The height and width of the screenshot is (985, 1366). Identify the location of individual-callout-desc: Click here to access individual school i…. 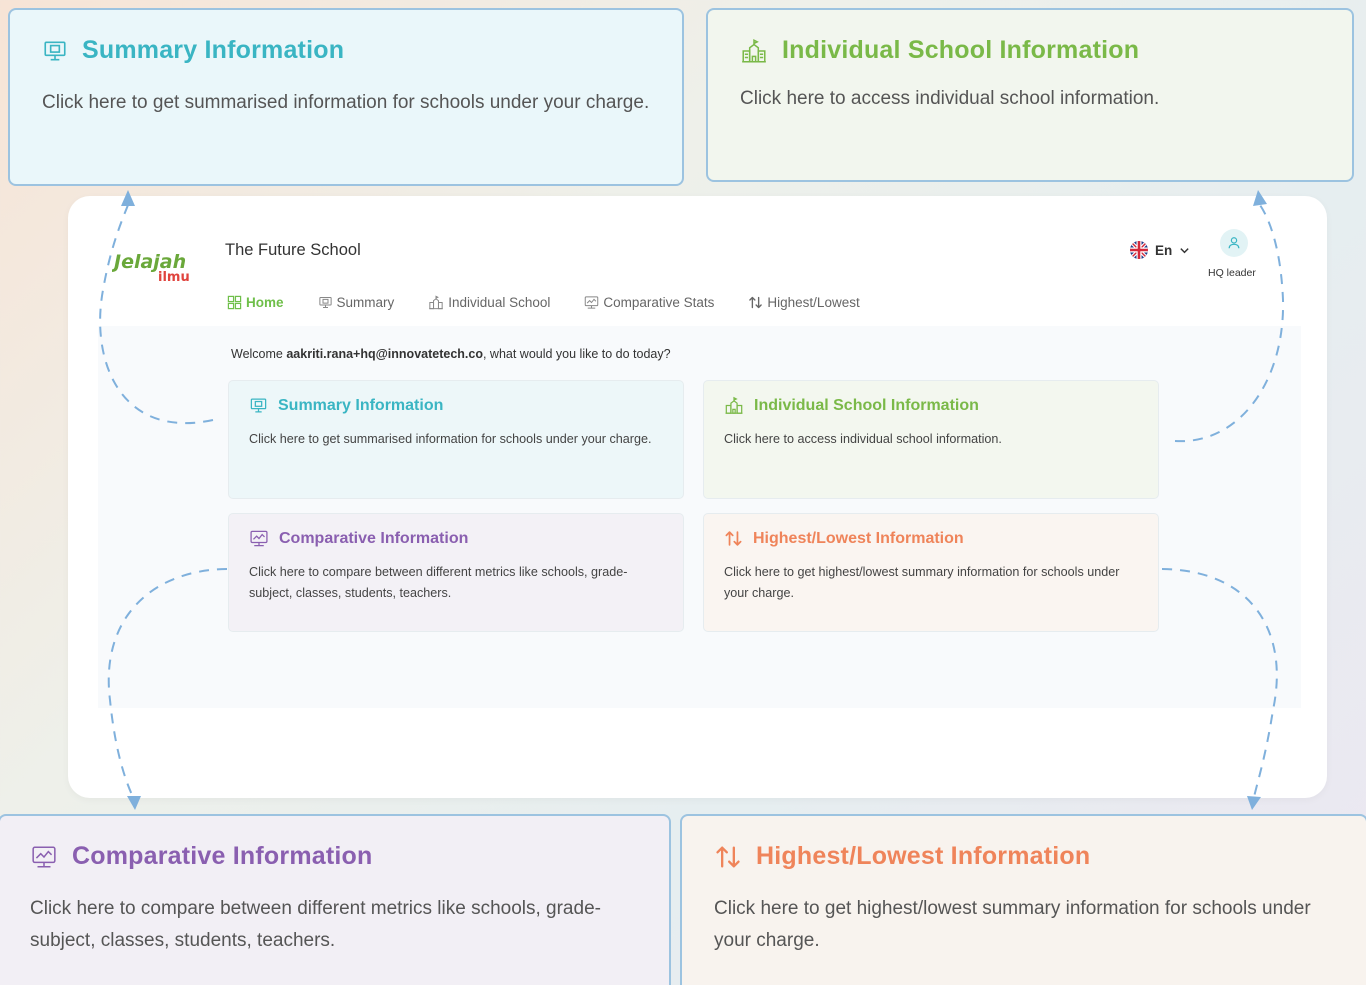
(950, 98).